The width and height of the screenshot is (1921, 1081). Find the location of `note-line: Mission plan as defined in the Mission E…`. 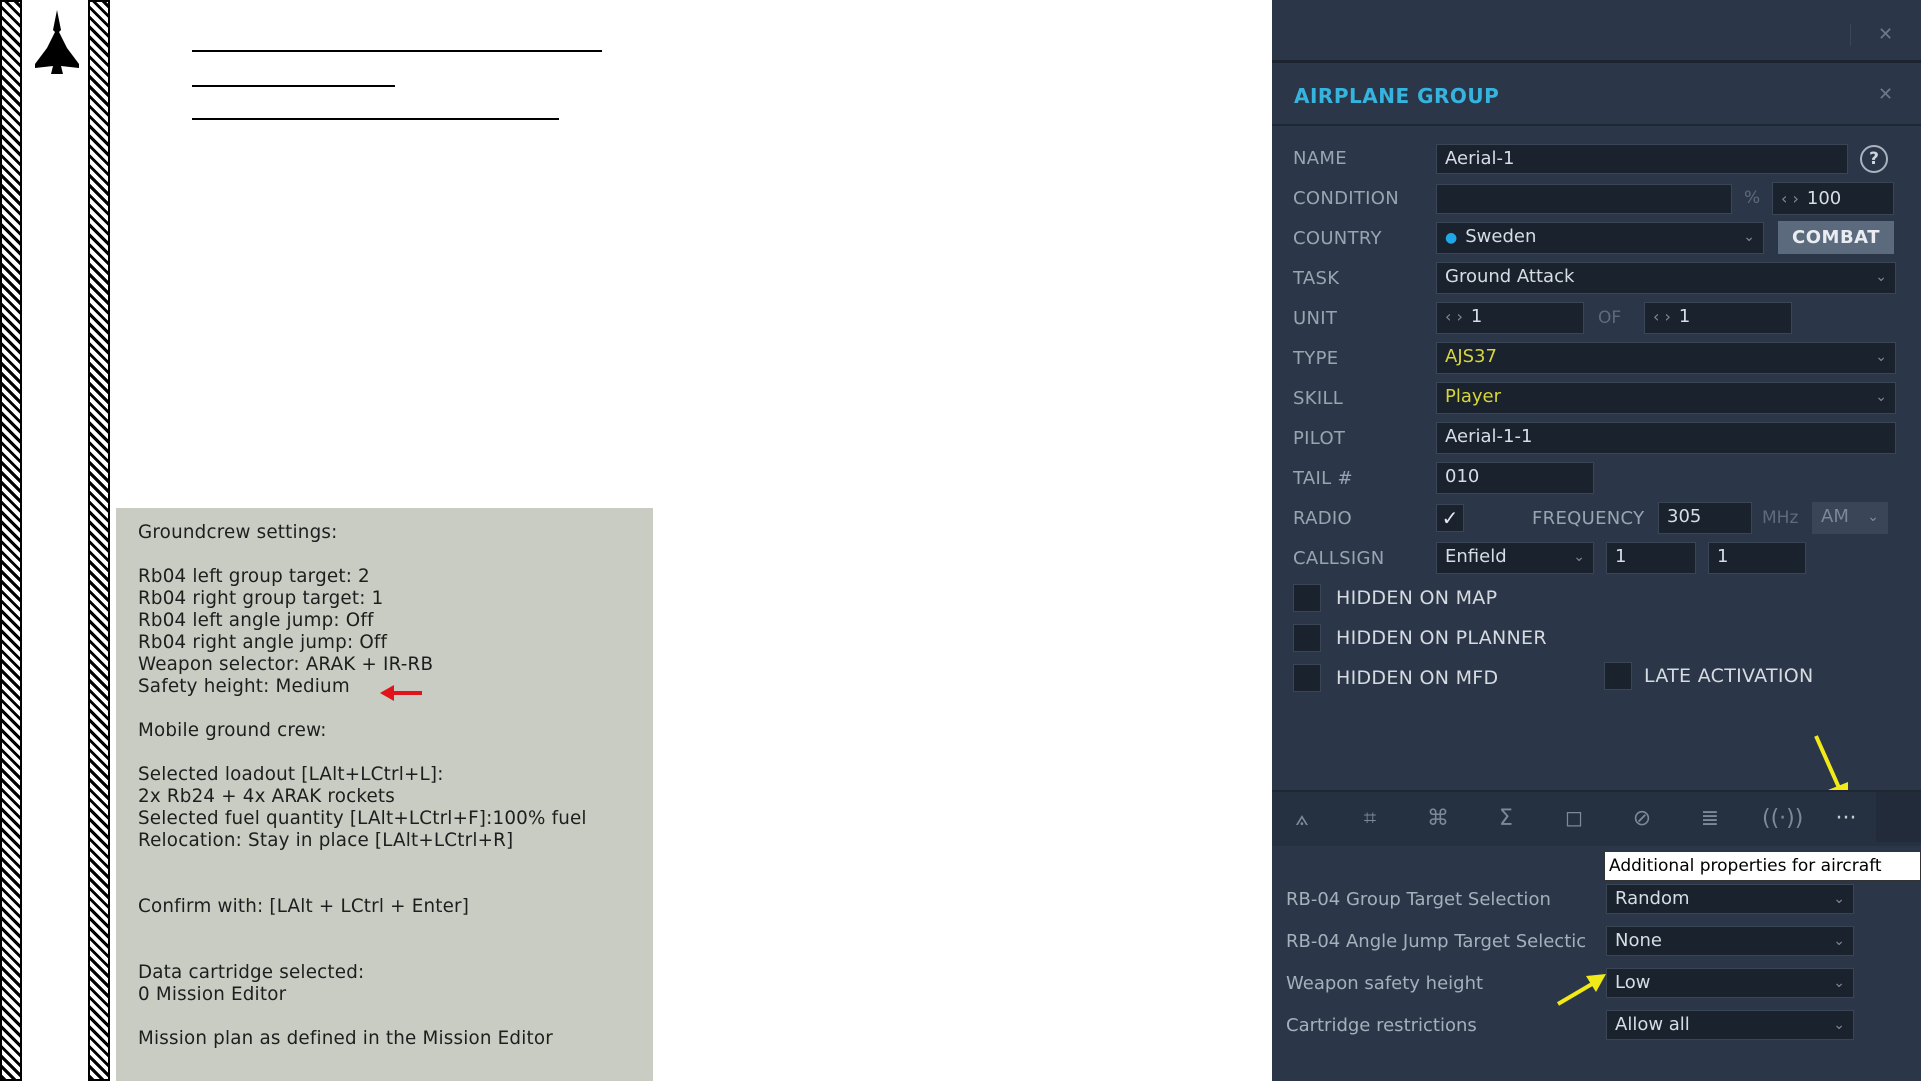

note-line: Mission plan as defined in the Mission E… is located at coordinates (345, 1038).